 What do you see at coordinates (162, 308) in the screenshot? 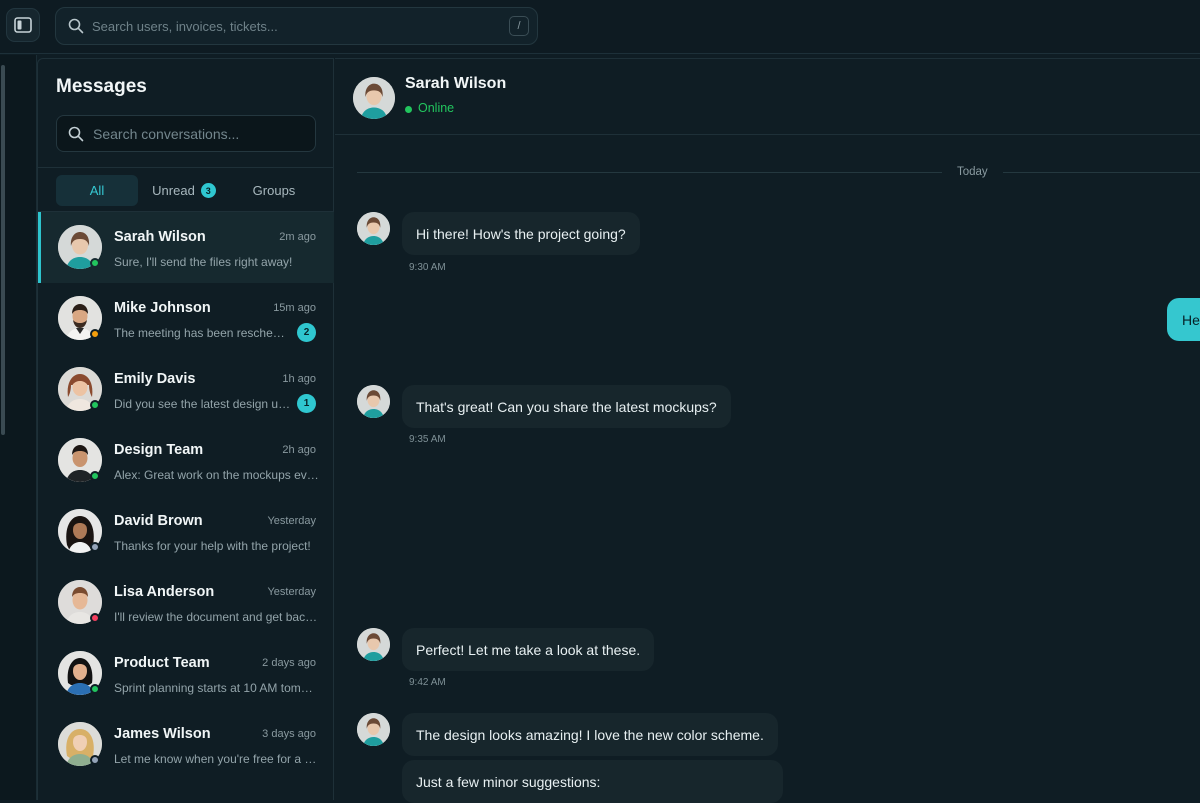
I see `conversation-name: Mike Johnson` at bounding box center [162, 308].